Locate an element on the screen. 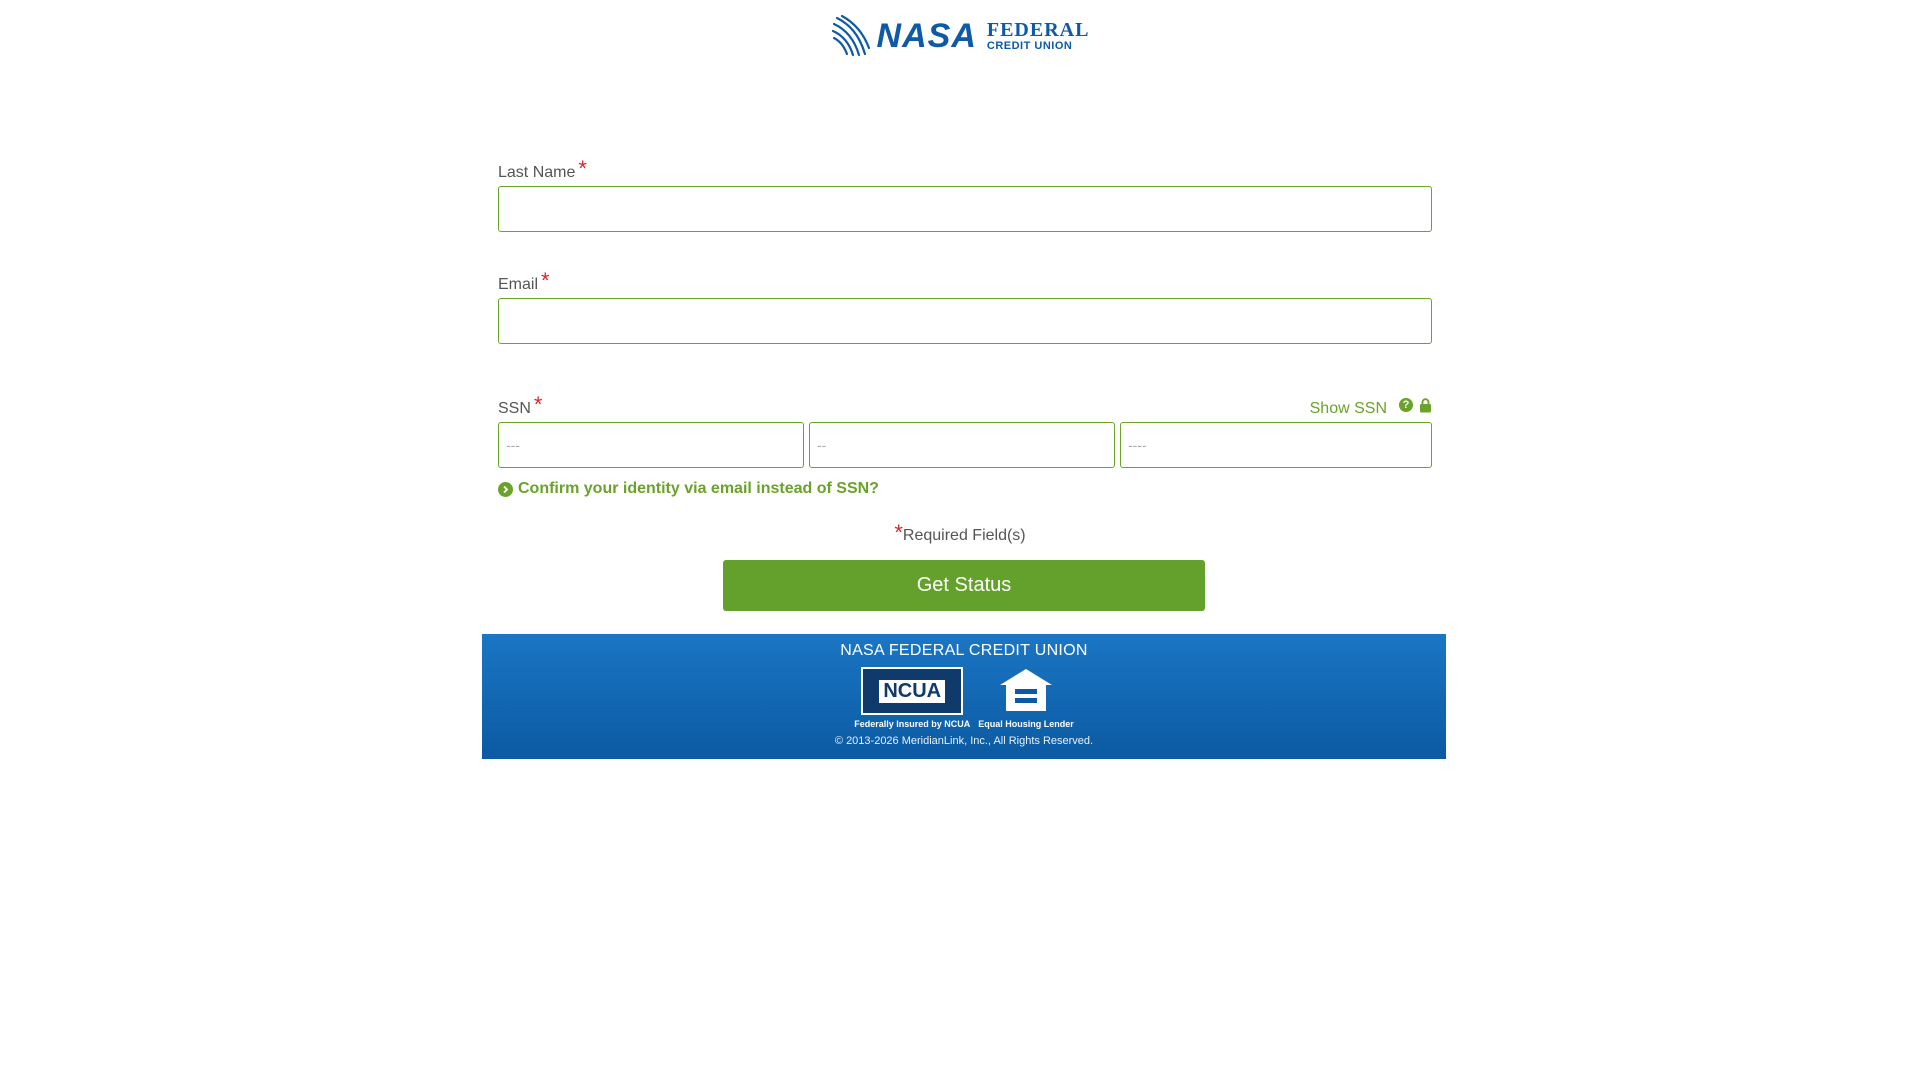 The width and height of the screenshot is (1920, 1080). ncua-badge-text: NCUA is located at coordinates (912, 691).